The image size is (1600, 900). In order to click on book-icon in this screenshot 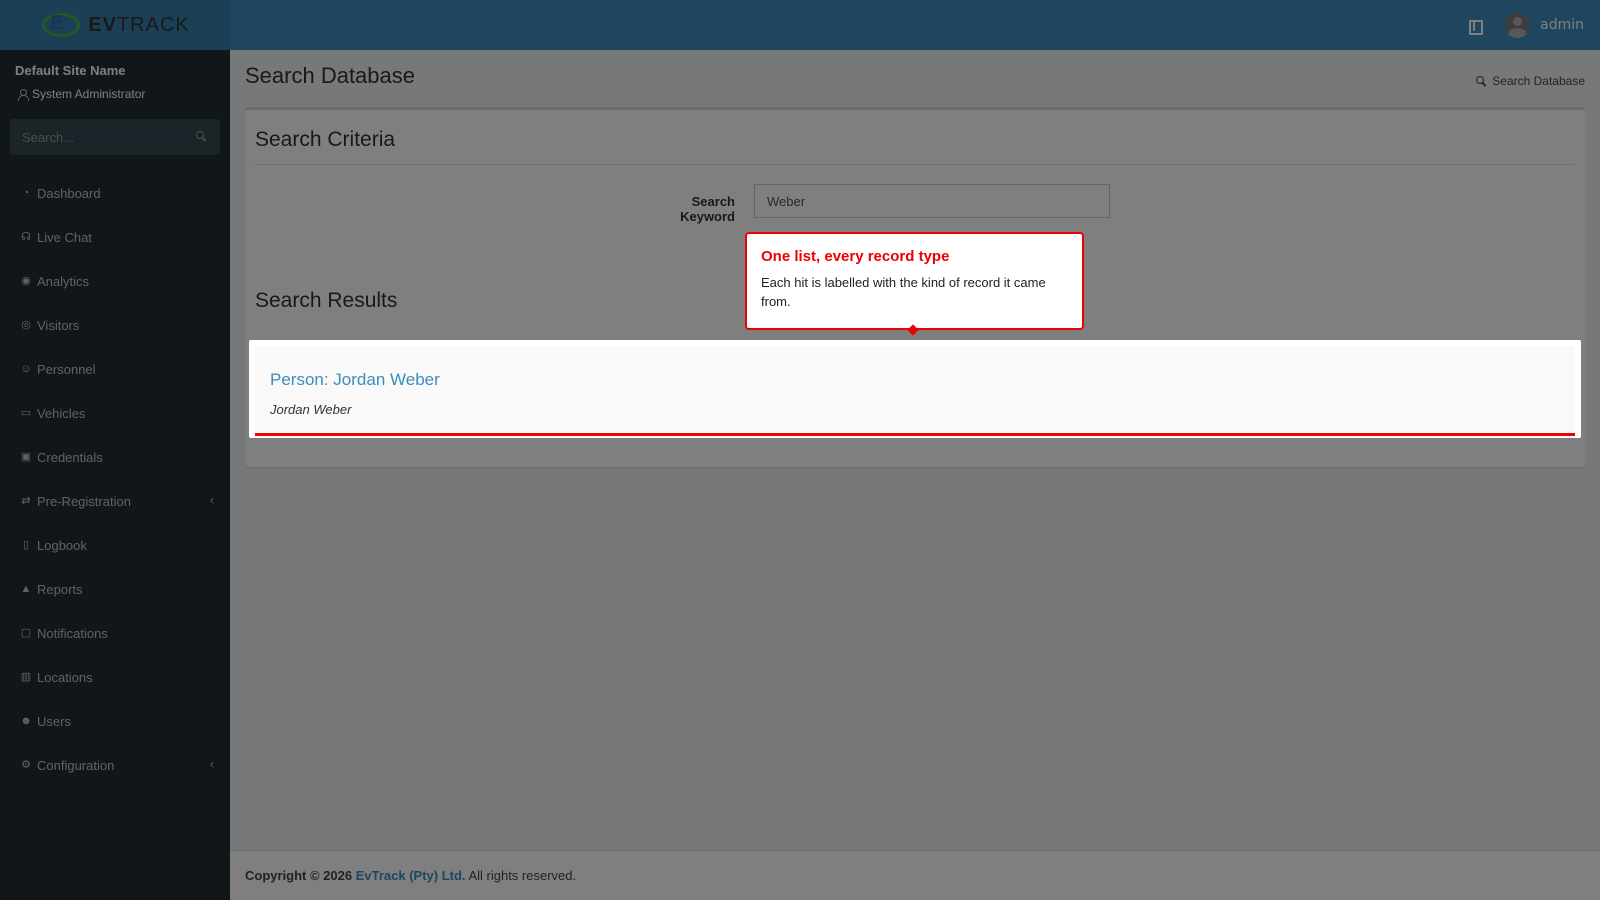, I will do `click(1475, 26)`.